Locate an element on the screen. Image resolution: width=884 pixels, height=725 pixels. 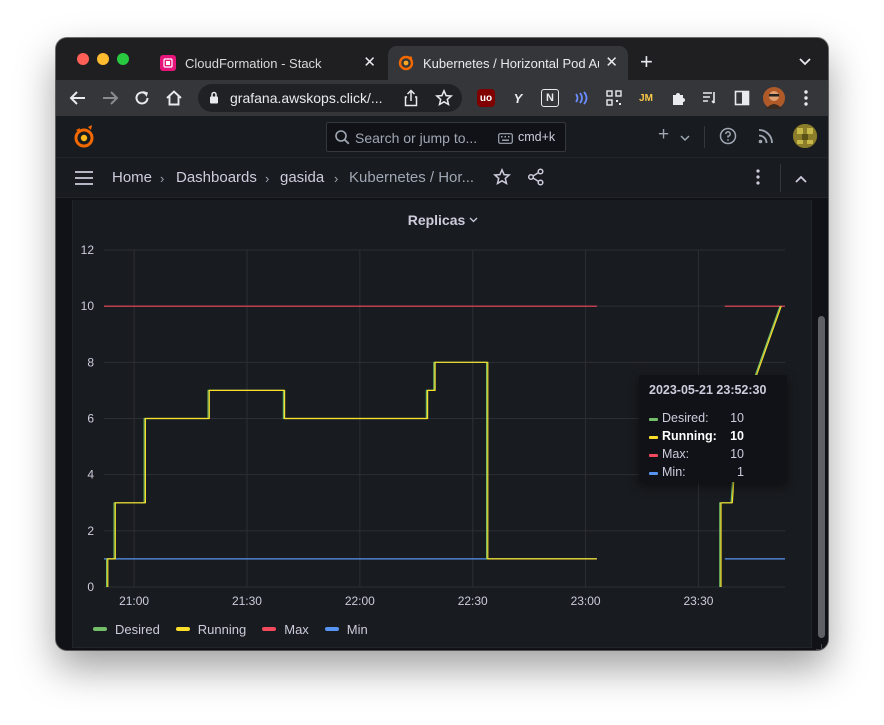
ublock-icon: uo is located at coordinates (486, 98).